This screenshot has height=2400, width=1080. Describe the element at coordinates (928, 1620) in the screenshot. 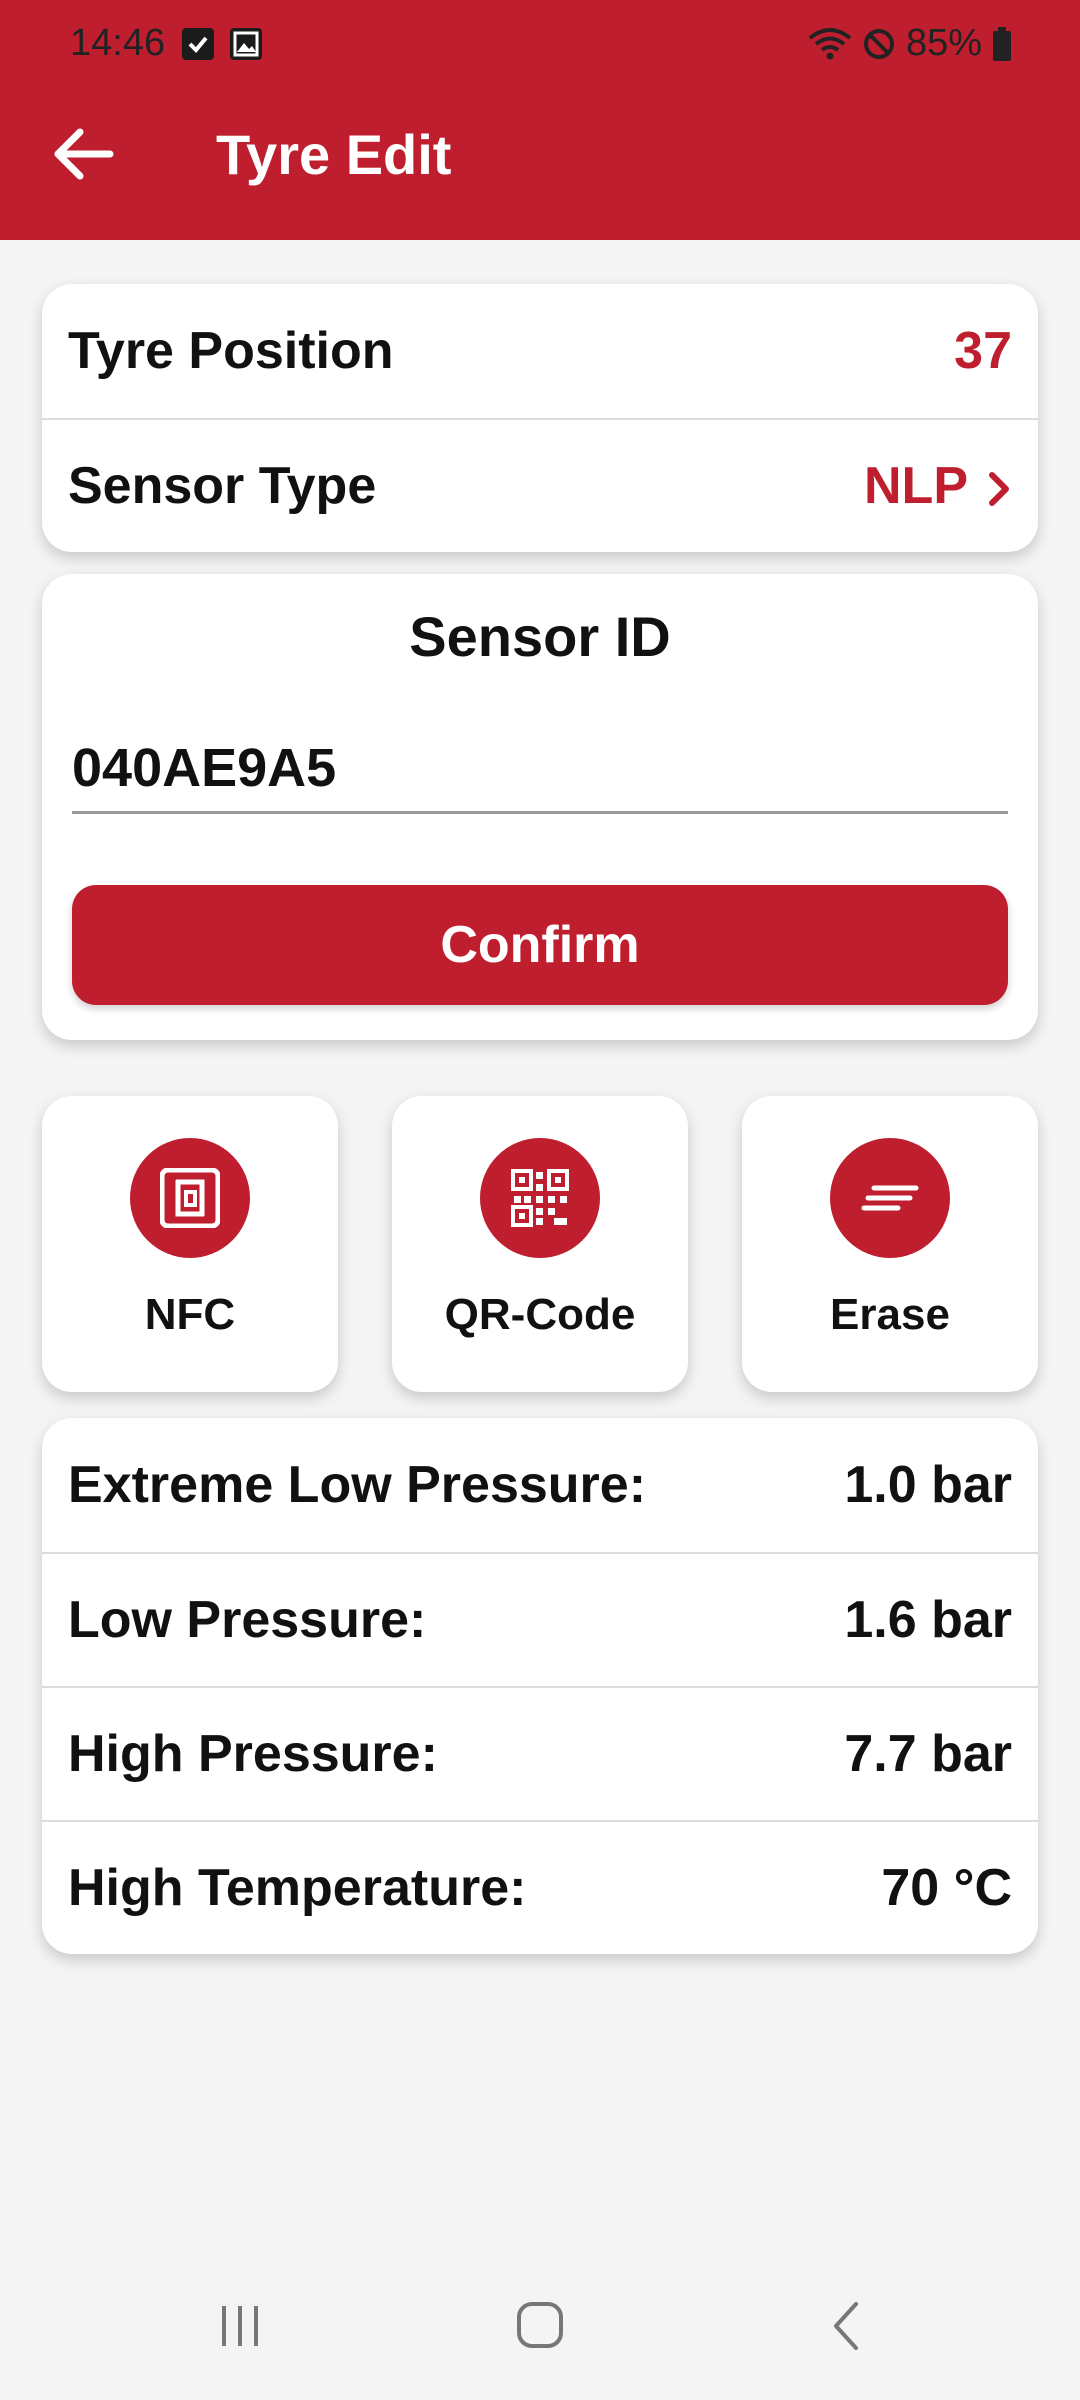

I see `threshold-value: 1.6 bar` at that location.